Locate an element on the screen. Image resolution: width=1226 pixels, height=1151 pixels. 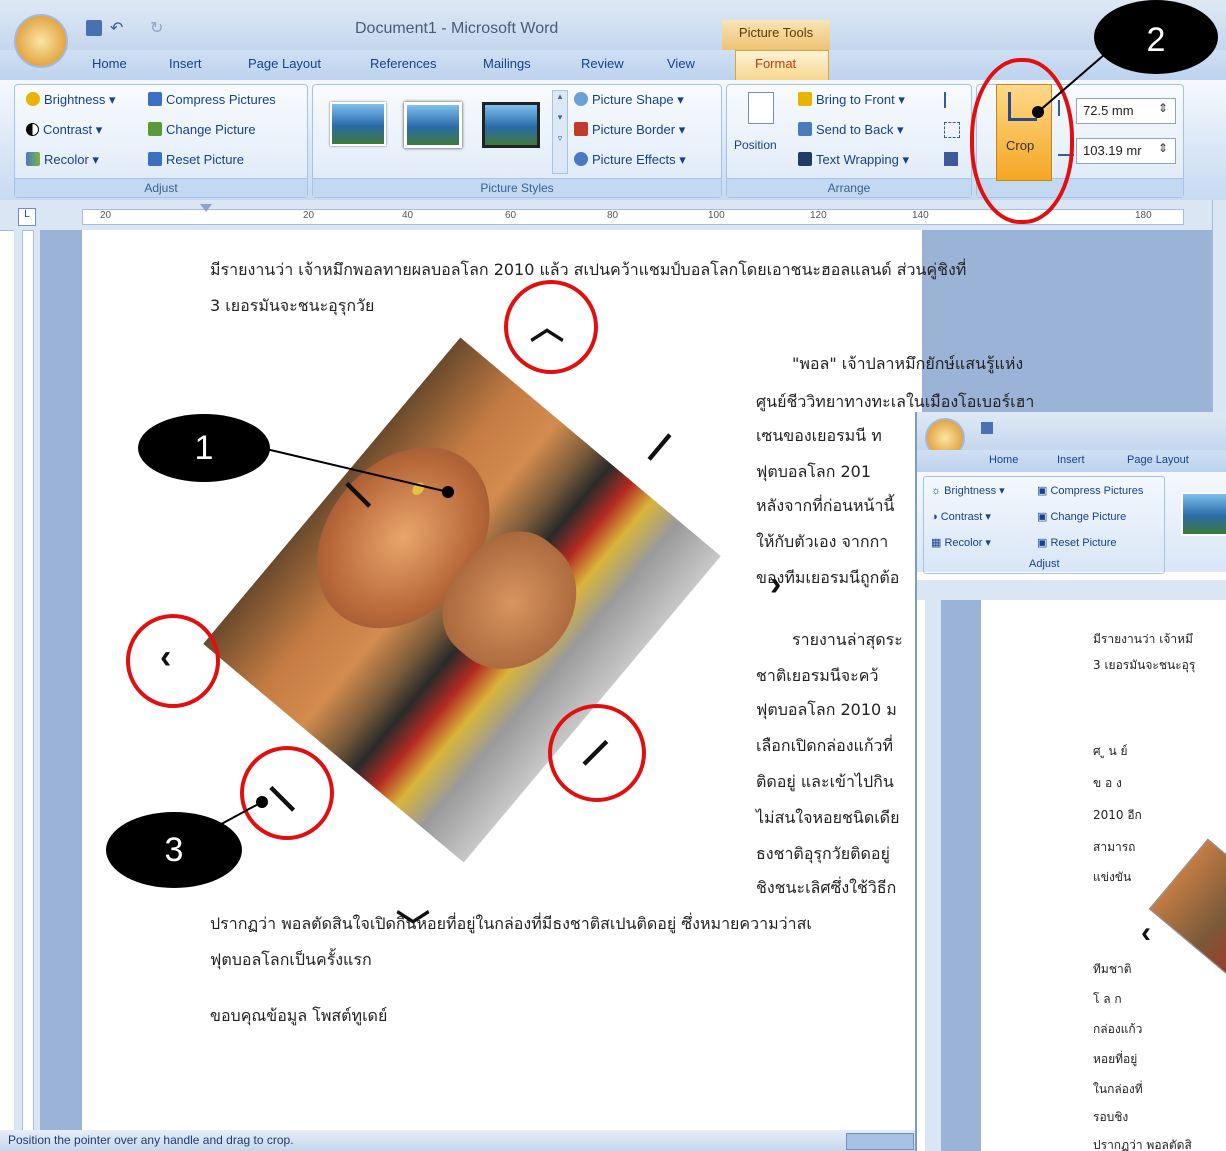
win2-crop-handle-left: ‹ is located at coordinates (1146, 933).